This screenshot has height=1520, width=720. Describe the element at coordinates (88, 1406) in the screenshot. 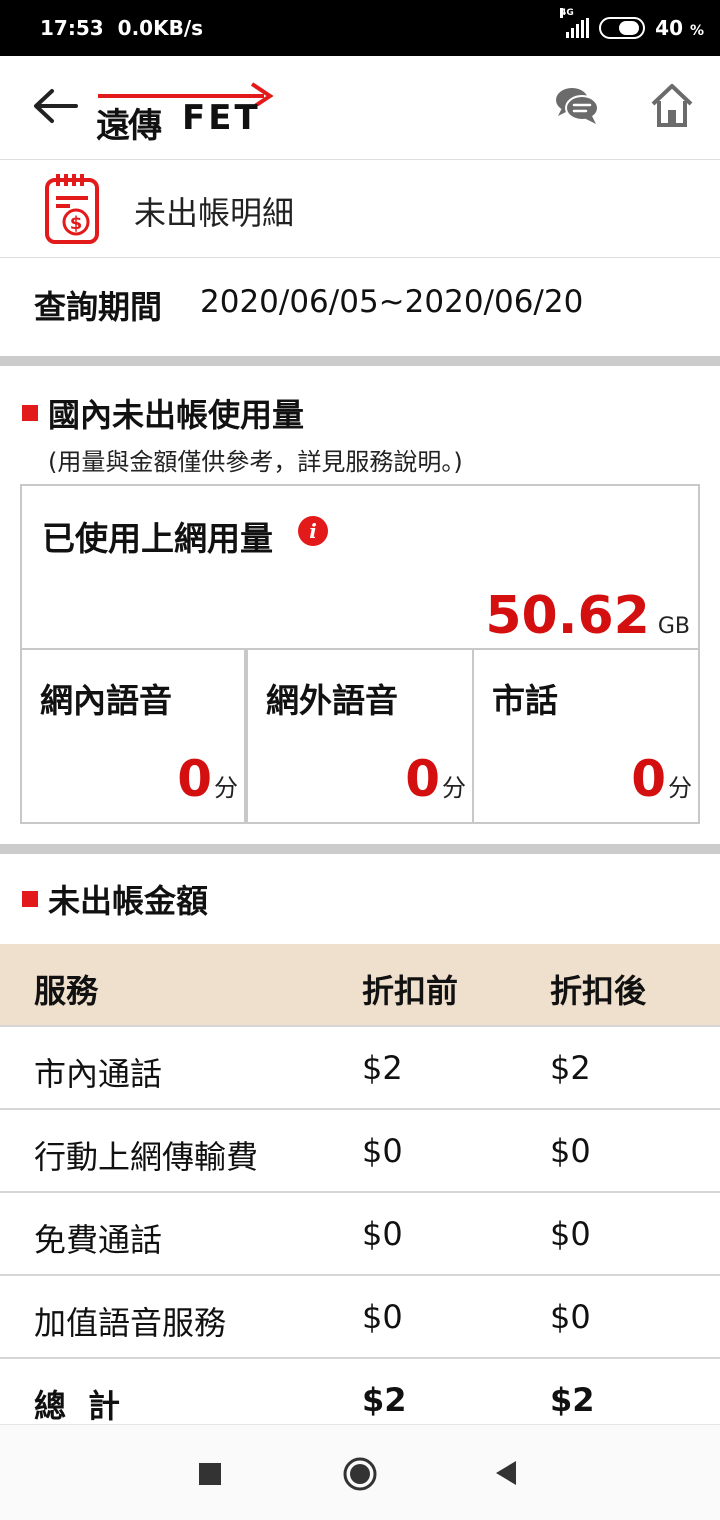

I see `total-label: 總計` at that location.